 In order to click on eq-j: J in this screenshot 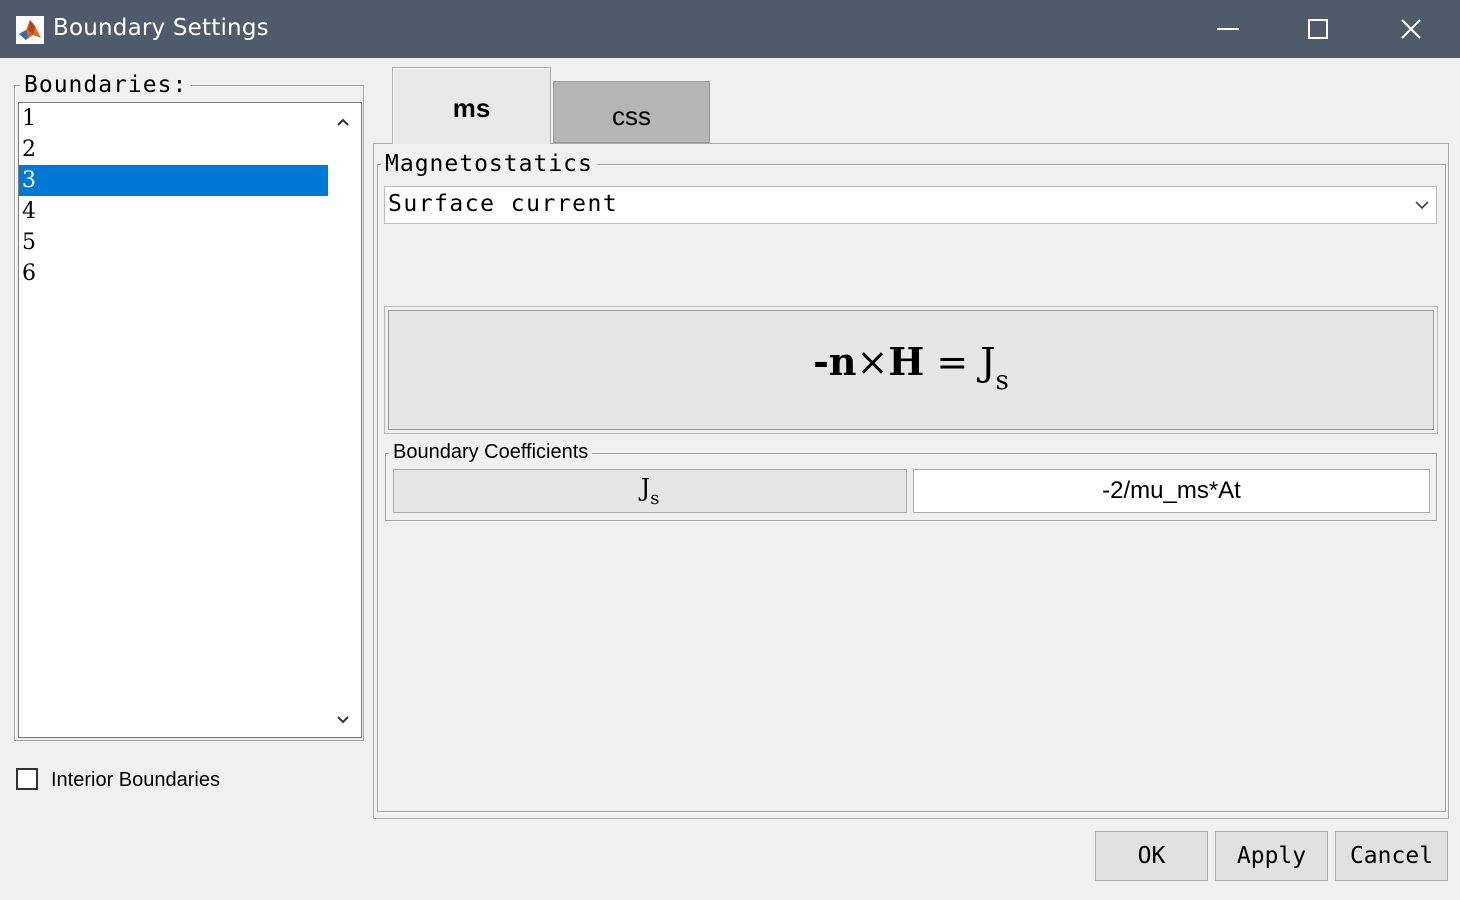, I will do `click(988, 362)`.